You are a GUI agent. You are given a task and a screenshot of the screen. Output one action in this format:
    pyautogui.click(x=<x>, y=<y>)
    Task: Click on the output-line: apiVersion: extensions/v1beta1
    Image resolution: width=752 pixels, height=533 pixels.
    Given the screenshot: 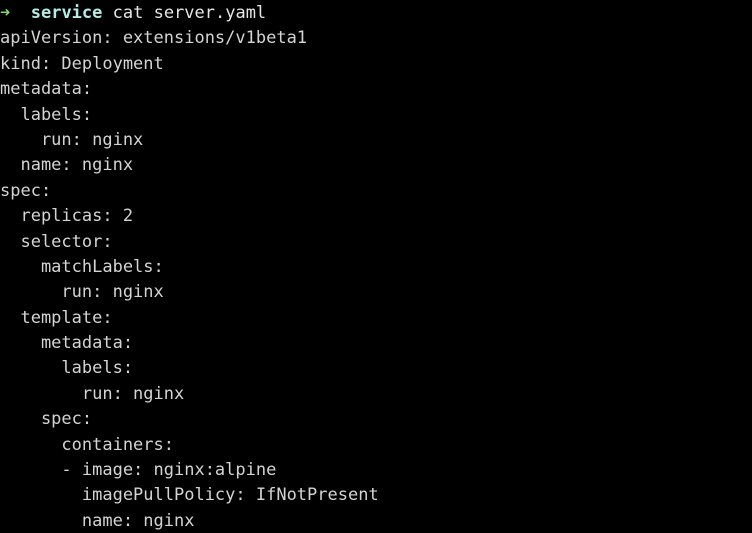 What is the action you would take?
    pyautogui.click(x=154, y=38)
    